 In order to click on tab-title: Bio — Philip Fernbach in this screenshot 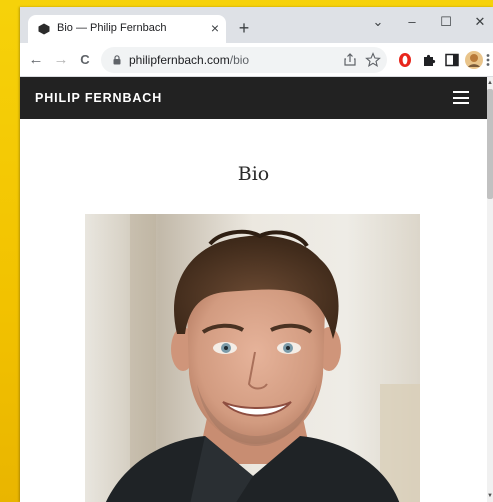, I will do `click(112, 28)`.